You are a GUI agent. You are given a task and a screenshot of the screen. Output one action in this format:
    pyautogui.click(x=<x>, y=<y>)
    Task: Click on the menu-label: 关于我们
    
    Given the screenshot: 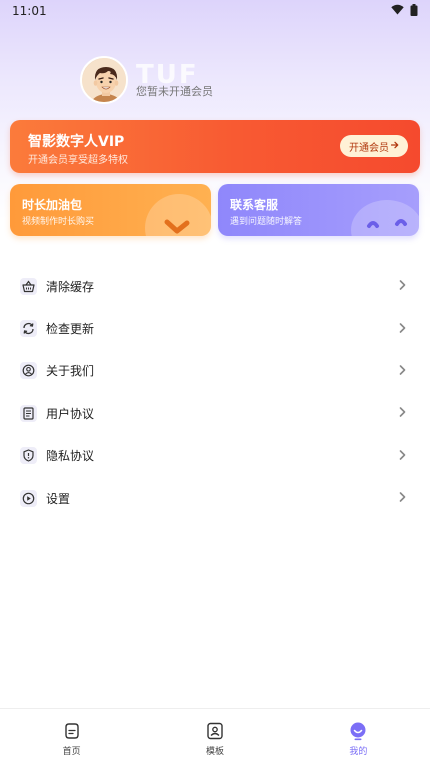 What is the action you would take?
    pyautogui.click(x=70, y=371)
    